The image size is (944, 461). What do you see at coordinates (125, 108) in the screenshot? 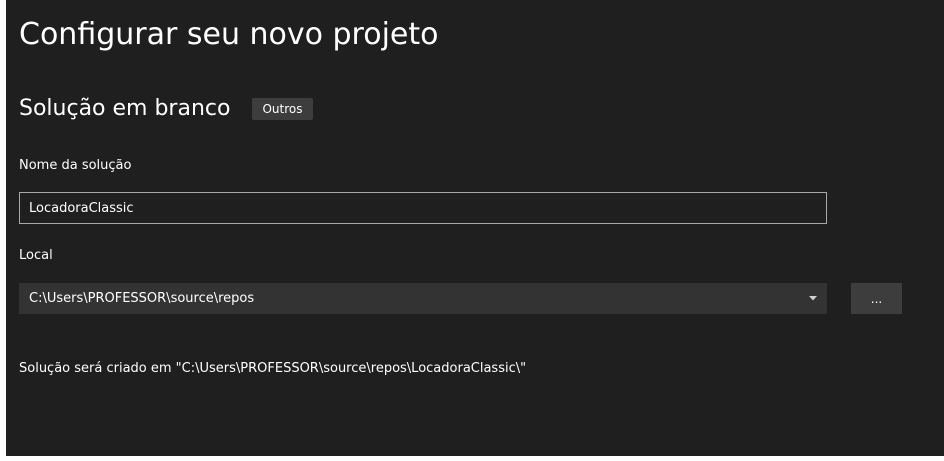
I see `template-name: Solução em branco` at bounding box center [125, 108].